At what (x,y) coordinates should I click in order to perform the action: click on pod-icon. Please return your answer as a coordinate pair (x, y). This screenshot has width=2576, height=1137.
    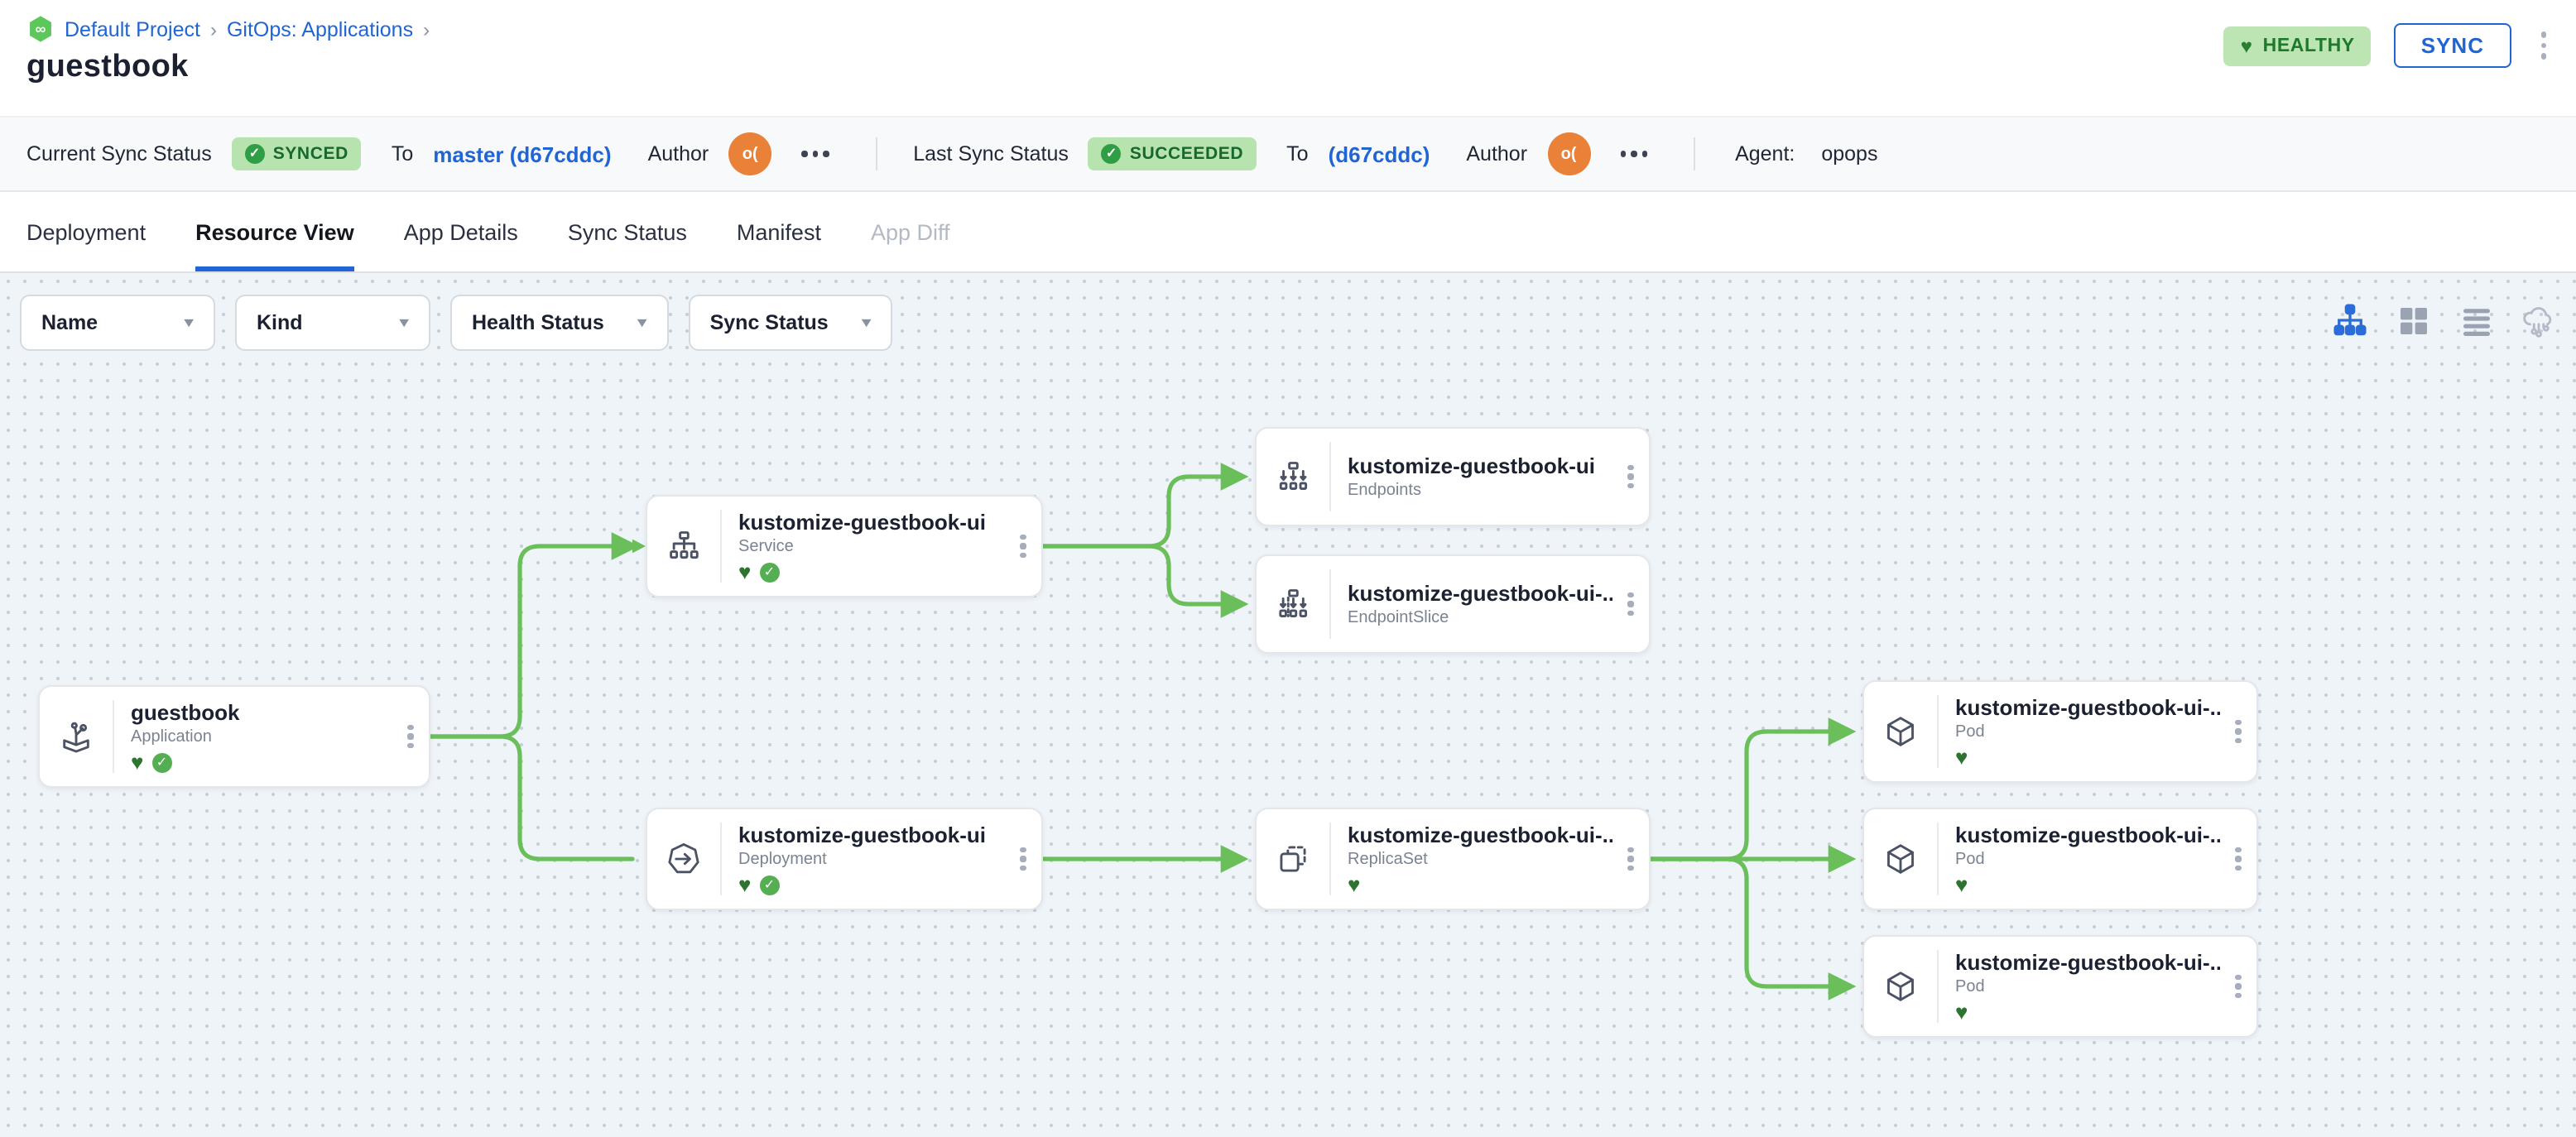
    Looking at the image, I should click on (1900, 859).